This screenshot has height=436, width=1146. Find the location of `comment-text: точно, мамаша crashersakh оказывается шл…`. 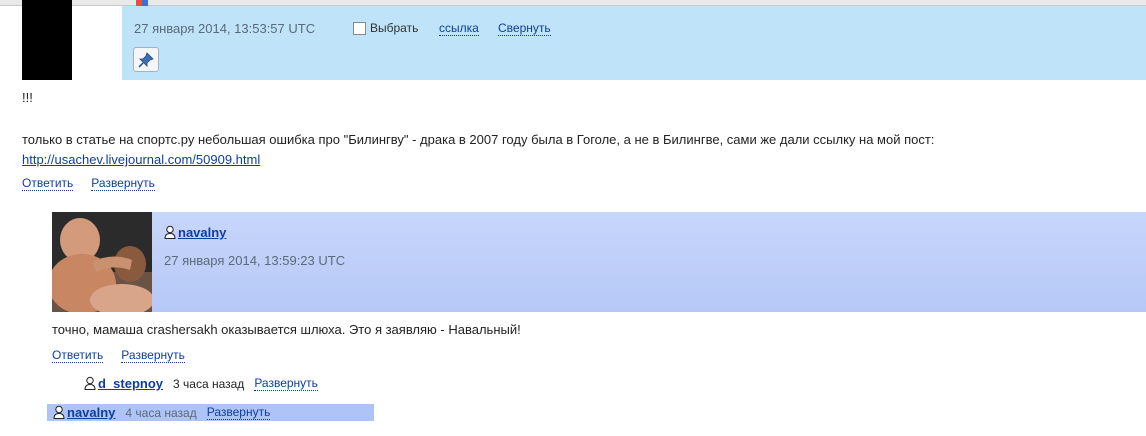

comment-text: точно, мамаша crashersakh оказывается шл… is located at coordinates (286, 329).